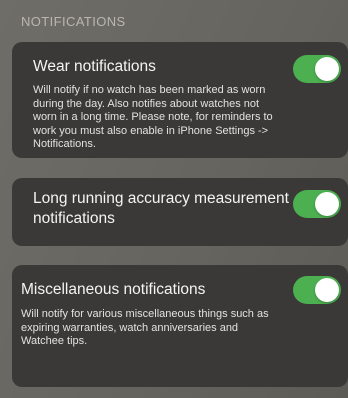  What do you see at coordinates (94, 66) in the screenshot?
I see `wear-notifications-title: Wear notifications` at bounding box center [94, 66].